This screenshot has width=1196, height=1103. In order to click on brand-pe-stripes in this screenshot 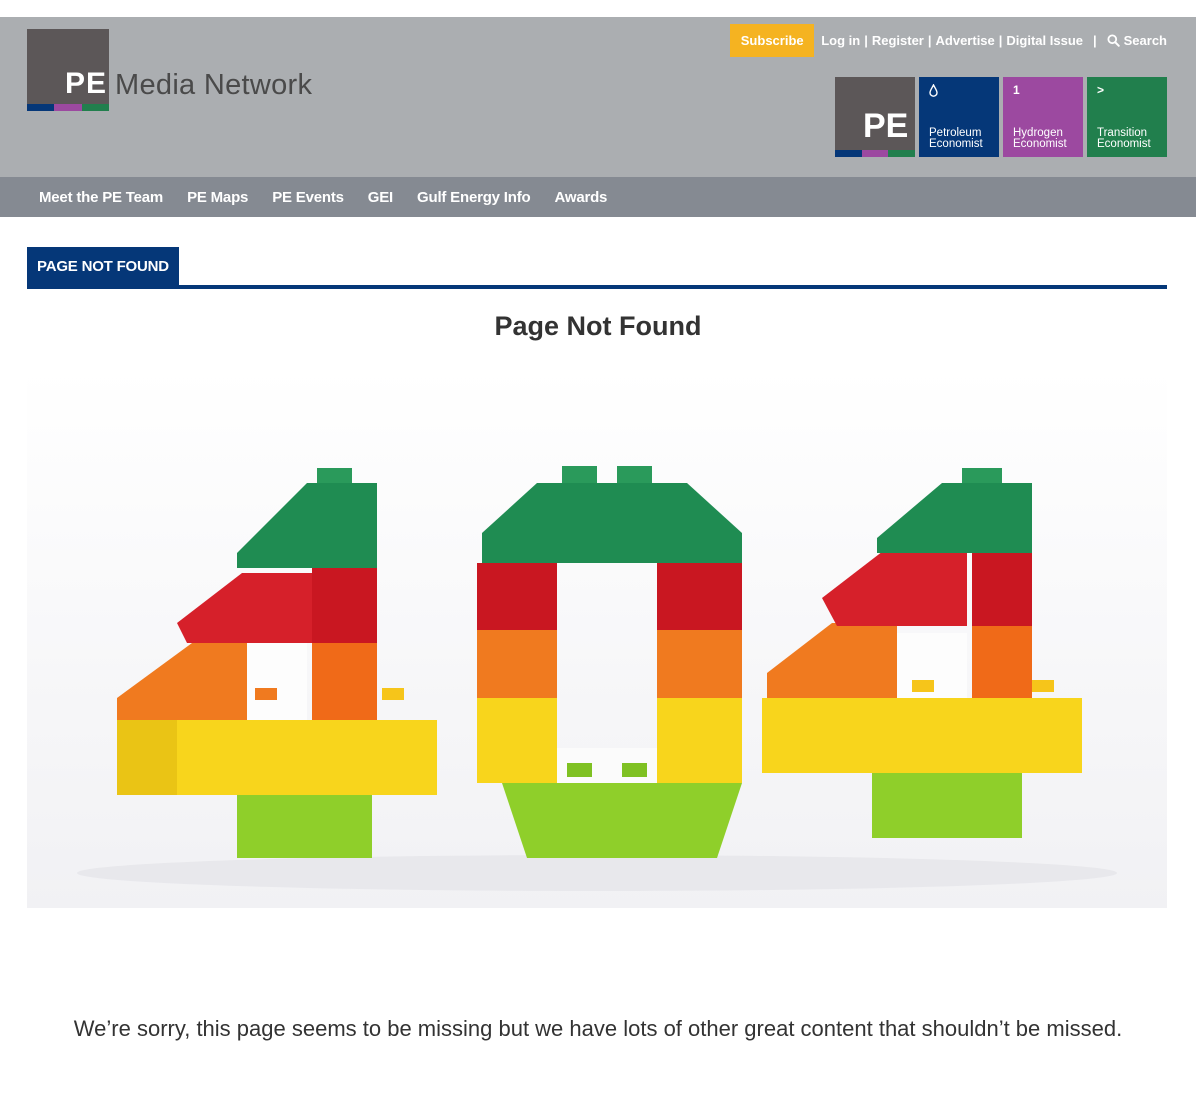, I will do `click(875, 153)`.